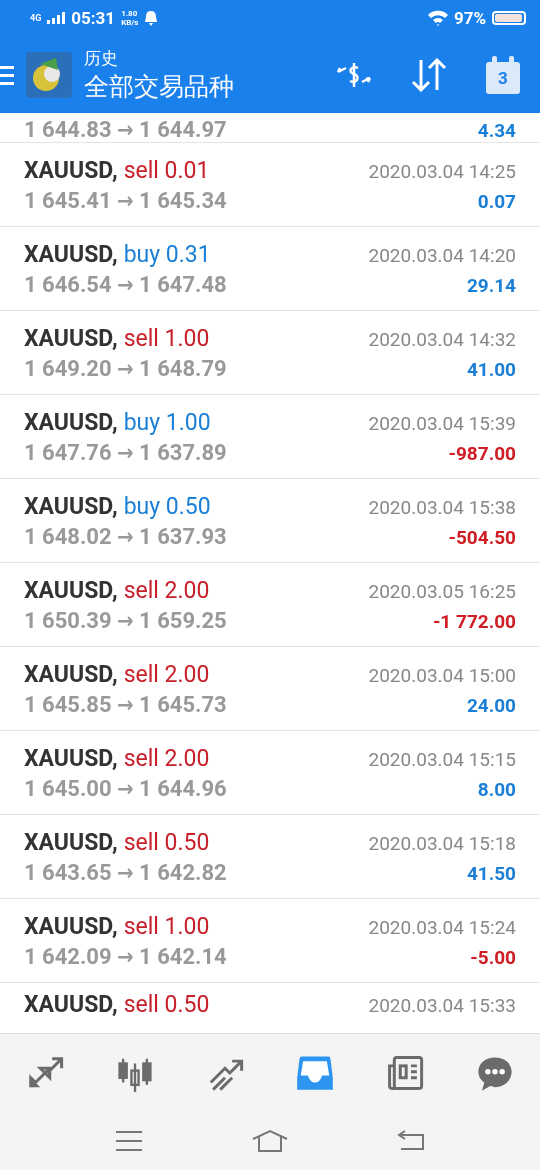  Describe the element at coordinates (469, 18) in the screenshot. I see `battery-percent: 97%` at that location.